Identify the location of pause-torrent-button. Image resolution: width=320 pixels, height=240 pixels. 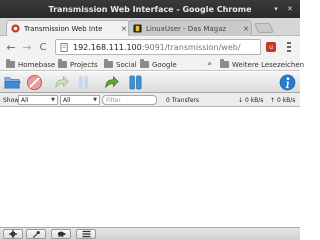
(83, 82).